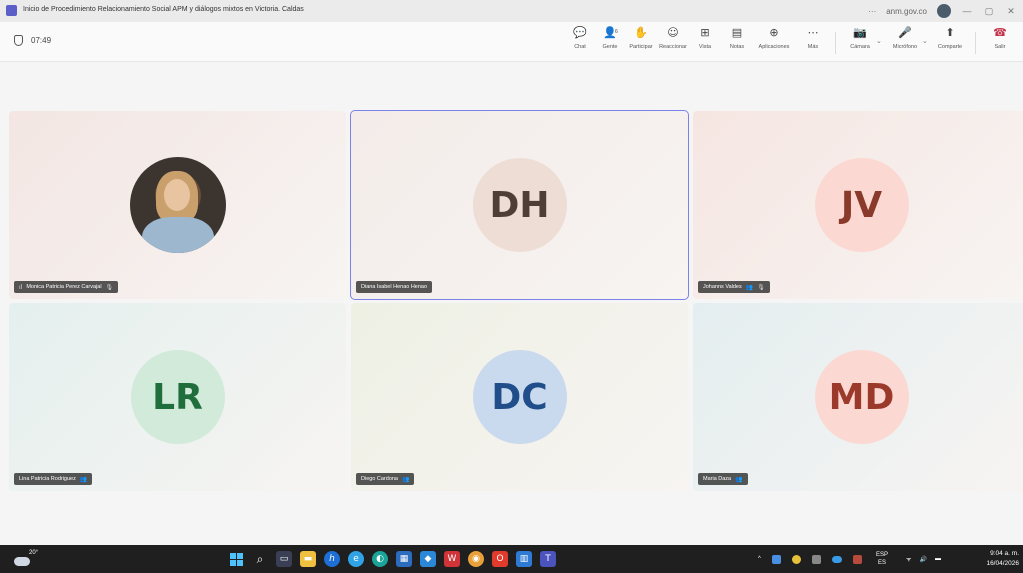 This screenshot has width=1023, height=573. What do you see at coordinates (705, 32) in the screenshot?
I see `grid-icon: ⊞` at bounding box center [705, 32].